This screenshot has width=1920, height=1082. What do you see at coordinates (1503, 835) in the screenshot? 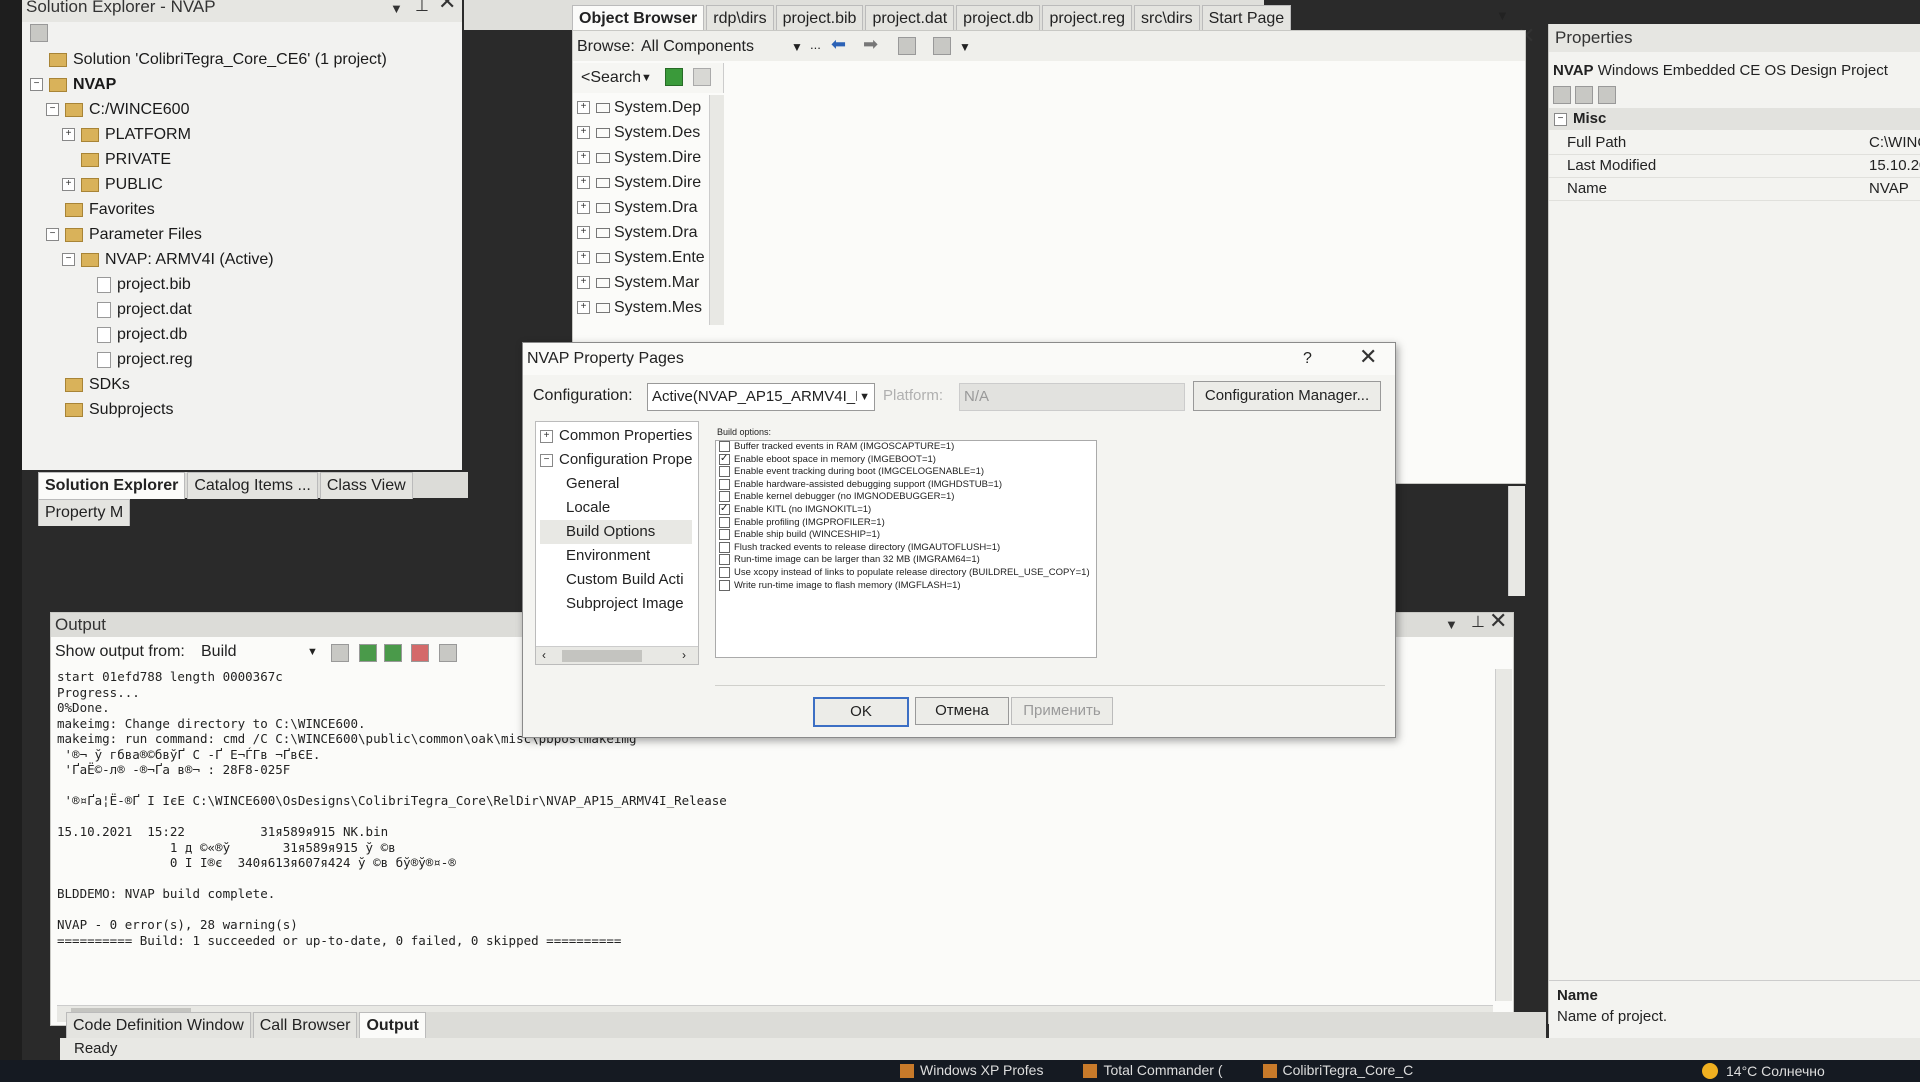
I see `output-vscrollbar` at bounding box center [1503, 835].